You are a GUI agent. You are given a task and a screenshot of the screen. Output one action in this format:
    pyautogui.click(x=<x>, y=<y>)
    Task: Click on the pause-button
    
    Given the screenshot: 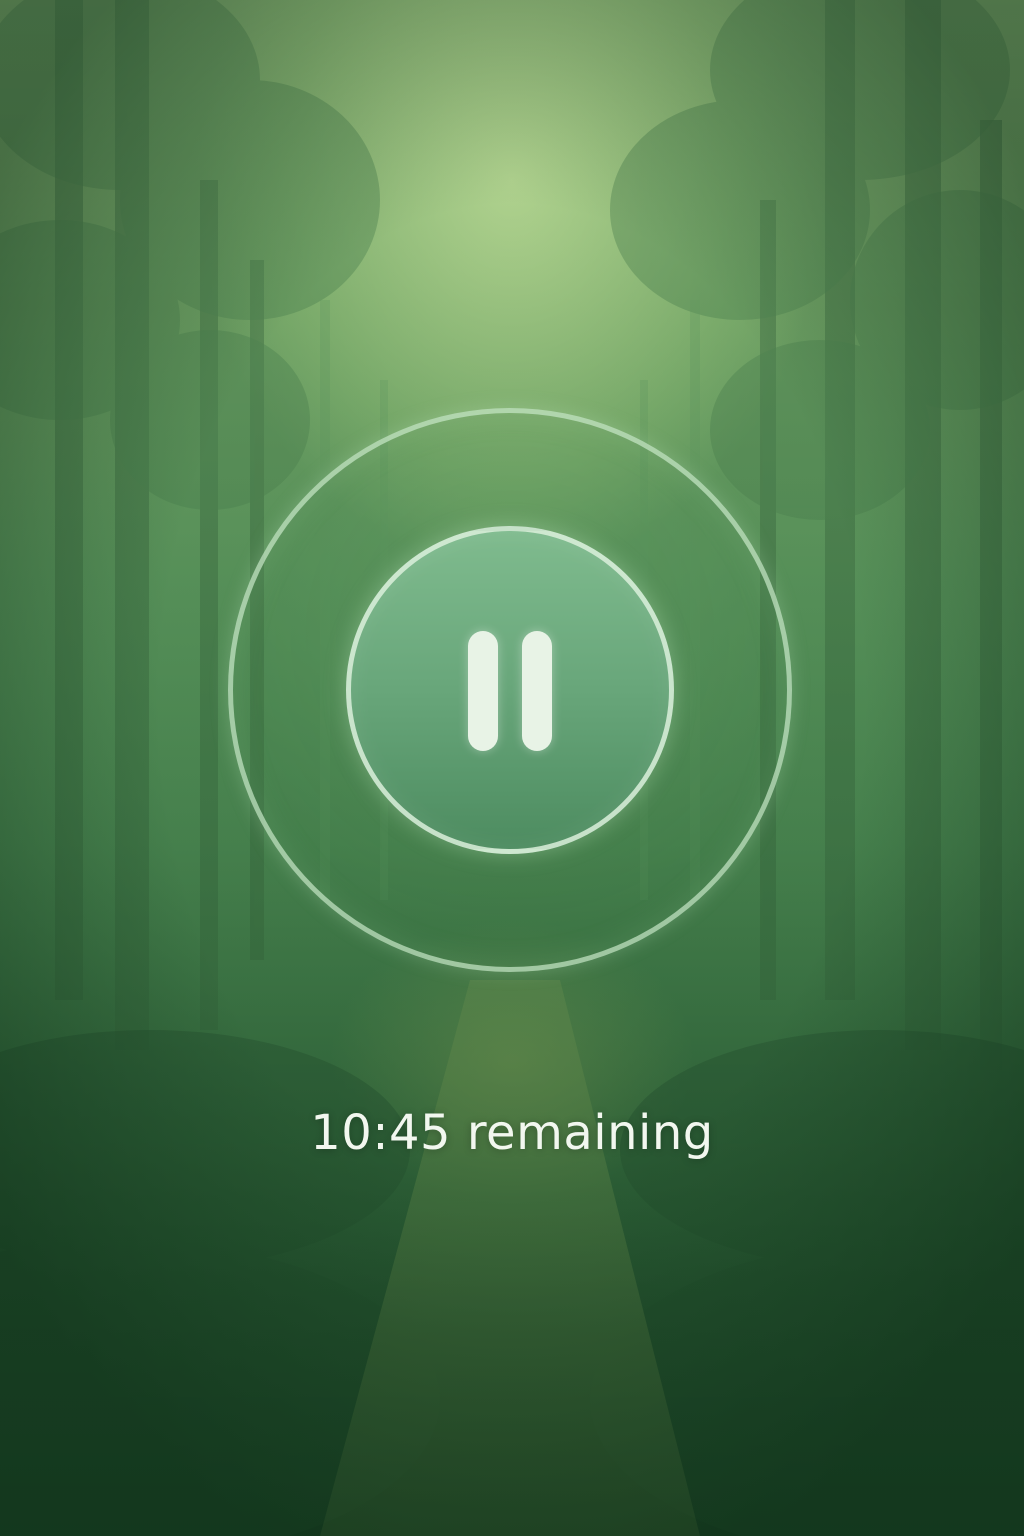 What is the action you would take?
    pyautogui.click(x=510, y=690)
    